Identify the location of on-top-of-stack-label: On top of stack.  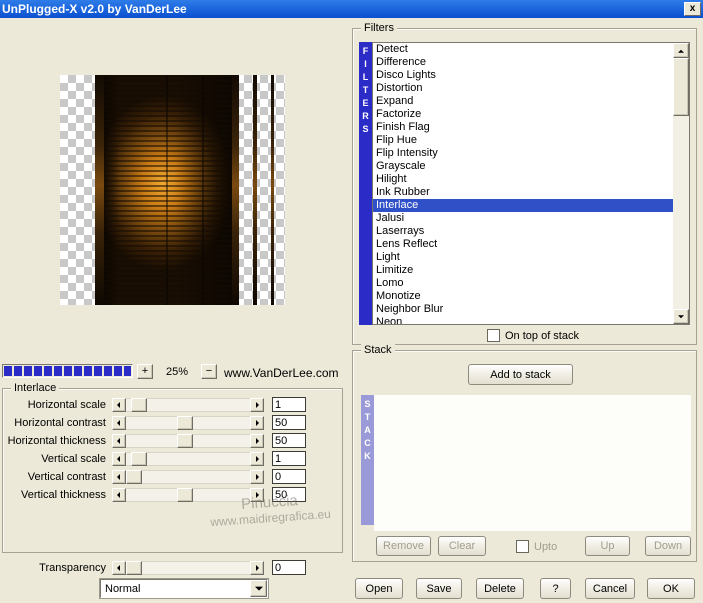
(542, 335).